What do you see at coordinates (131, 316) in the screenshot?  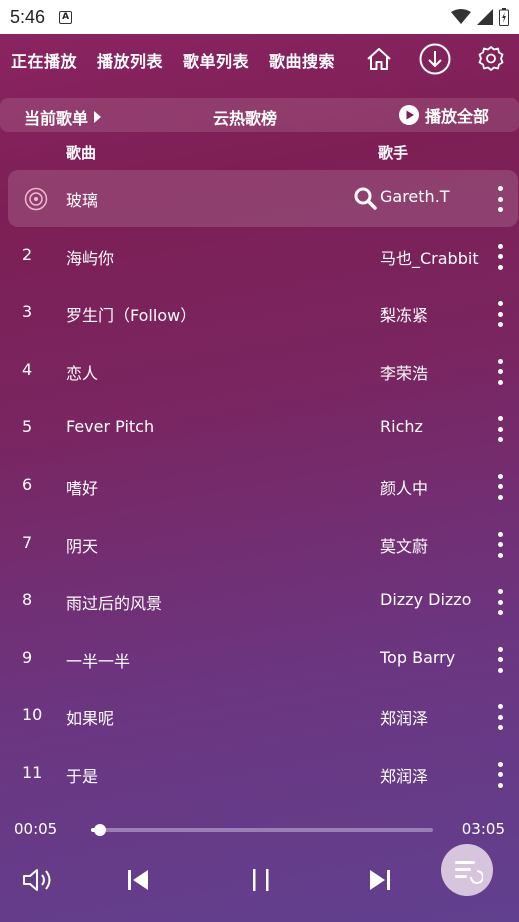 I see `song-title: 罗生门（Follow）` at bounding box center [131, 316].